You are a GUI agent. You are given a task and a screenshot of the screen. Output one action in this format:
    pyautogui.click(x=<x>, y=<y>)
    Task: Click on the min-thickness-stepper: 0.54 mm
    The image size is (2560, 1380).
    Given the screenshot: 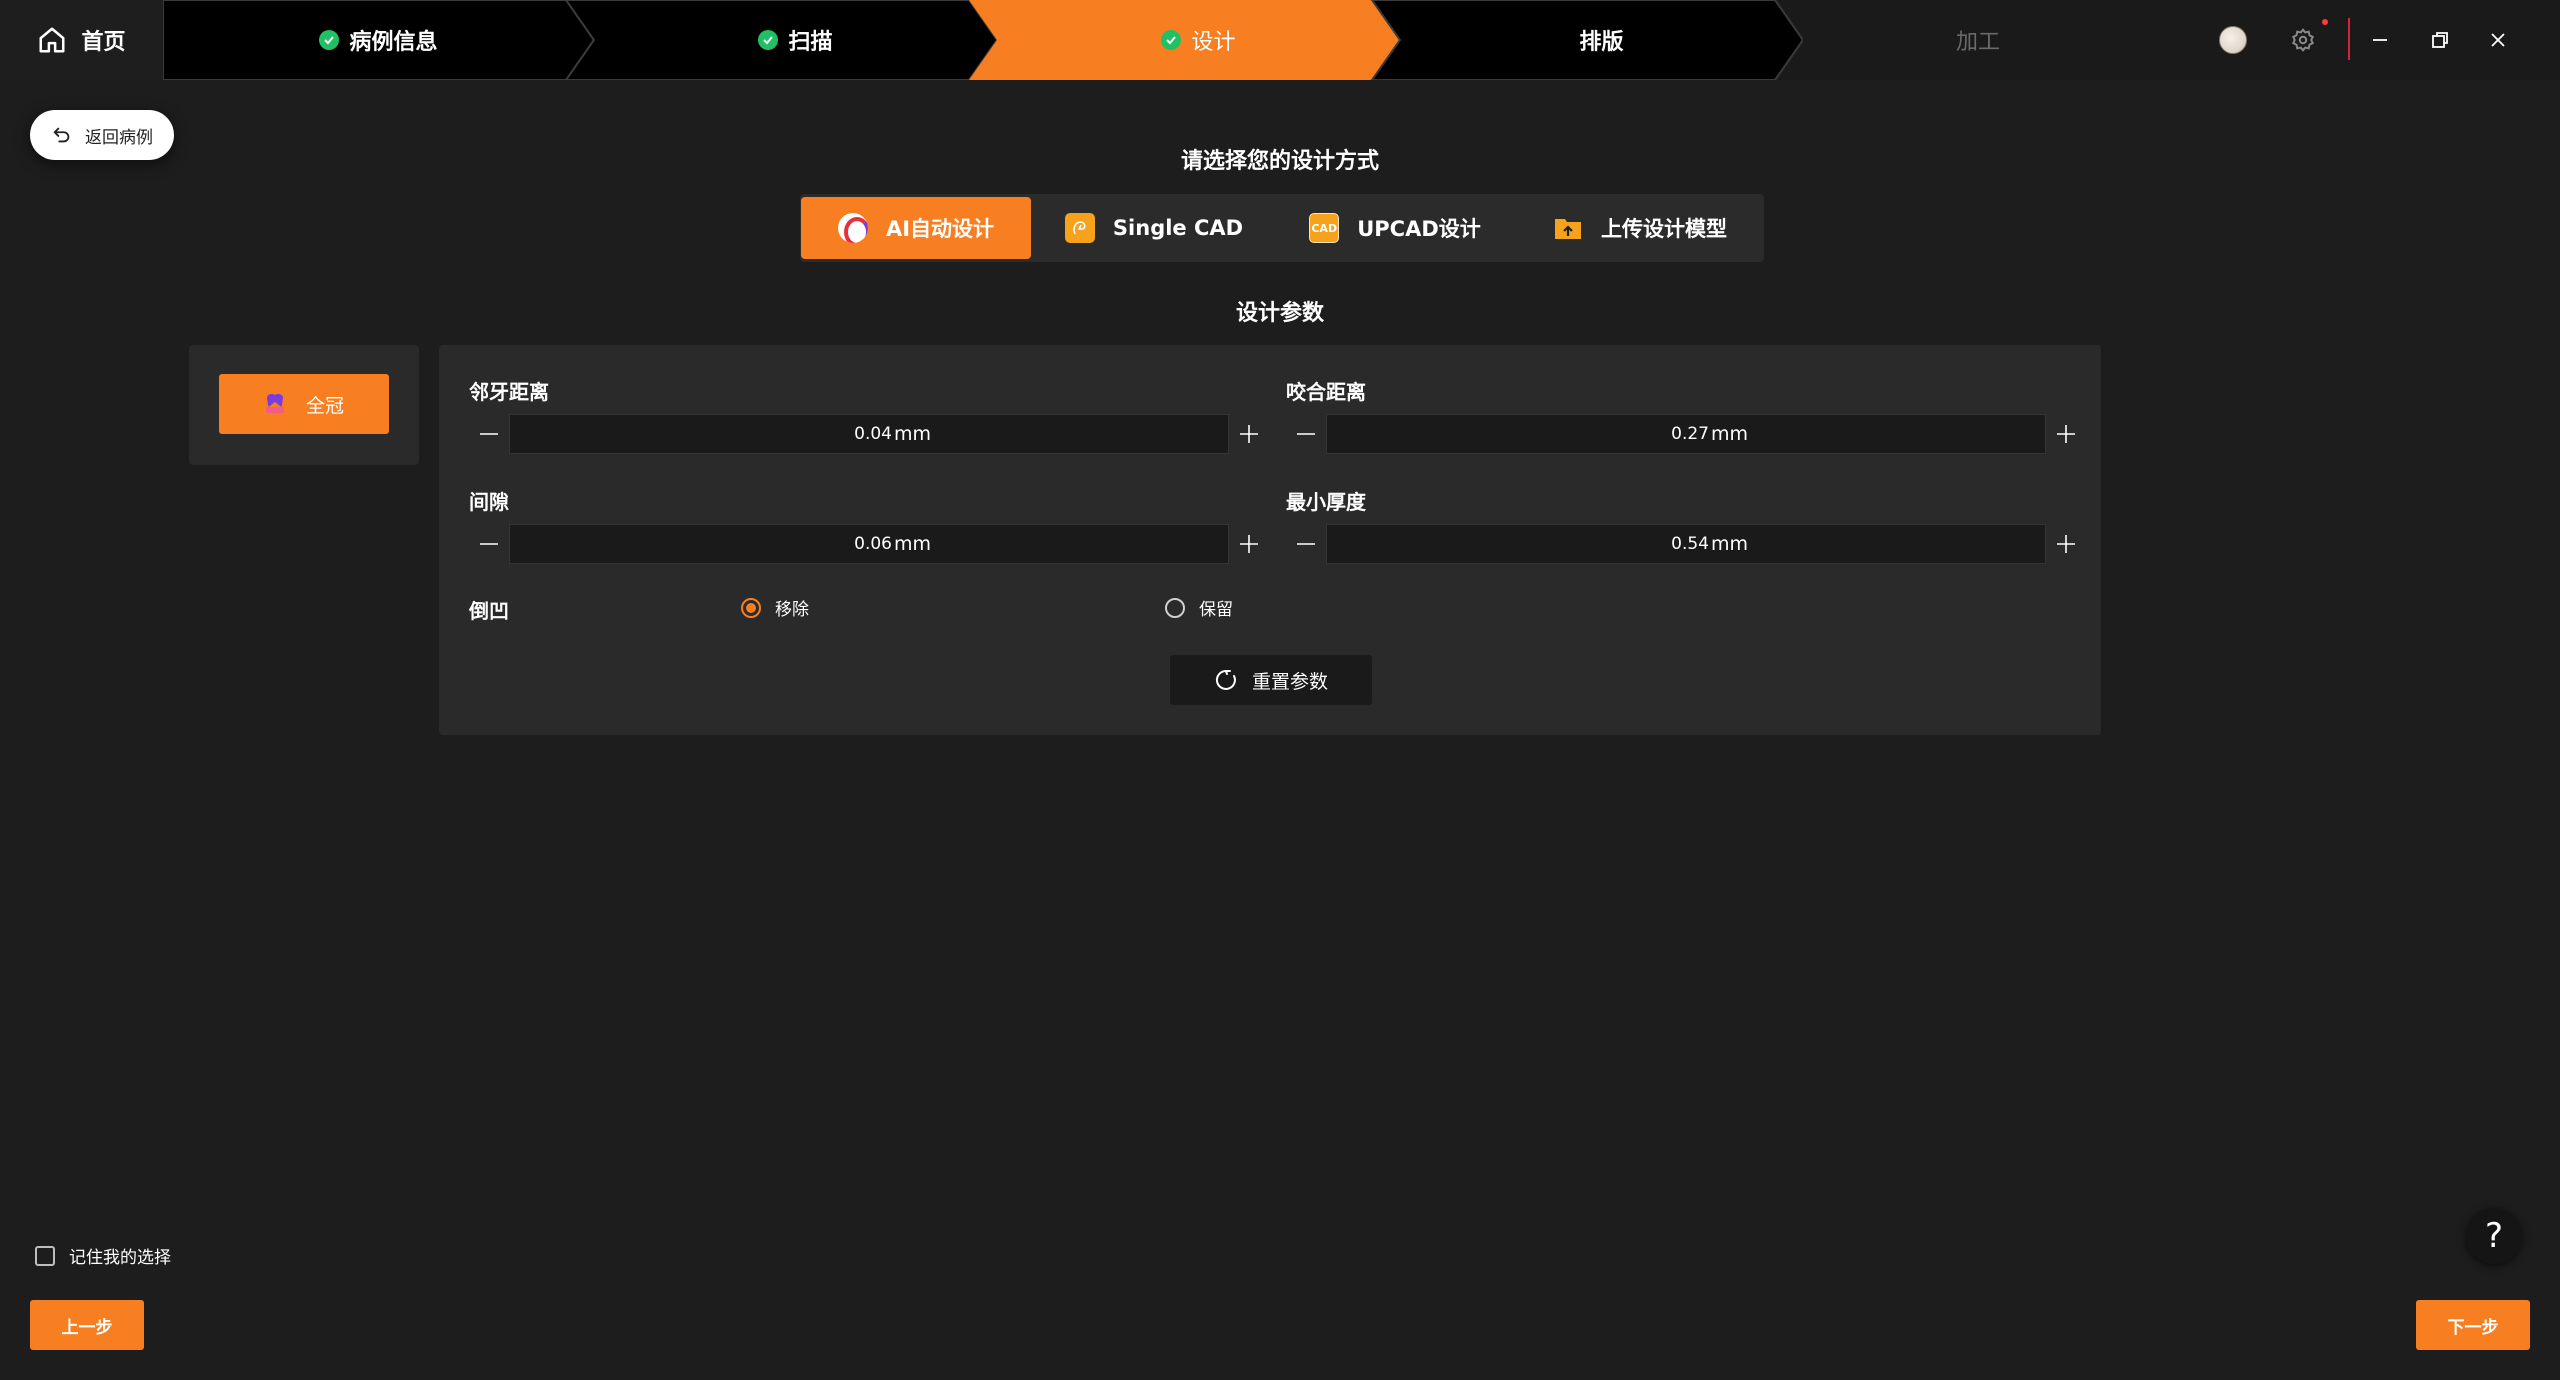 What is the action you would take?
    pyautogui.click(x=1686, y=544)
    